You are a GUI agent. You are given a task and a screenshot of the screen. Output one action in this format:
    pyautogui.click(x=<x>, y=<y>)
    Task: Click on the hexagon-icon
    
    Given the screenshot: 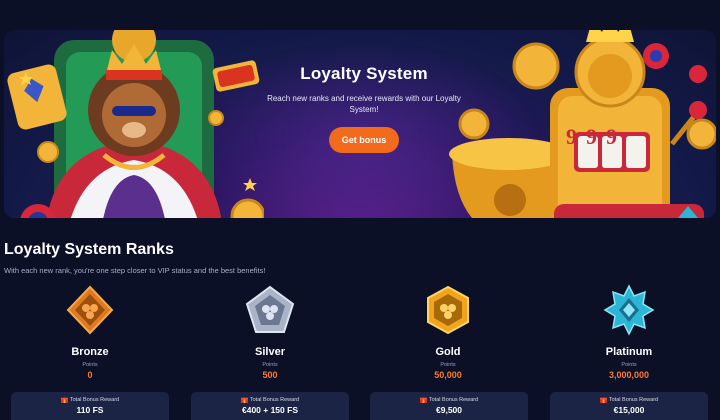 What is the action you would take?
    pyautogui.click(x=448, y=310)
    